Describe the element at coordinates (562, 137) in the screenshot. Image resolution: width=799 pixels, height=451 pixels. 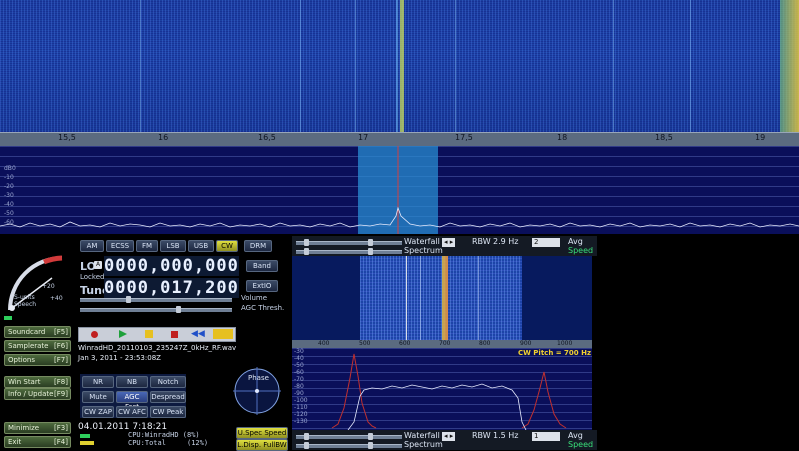
I see `axis-tick: 18` at that location.